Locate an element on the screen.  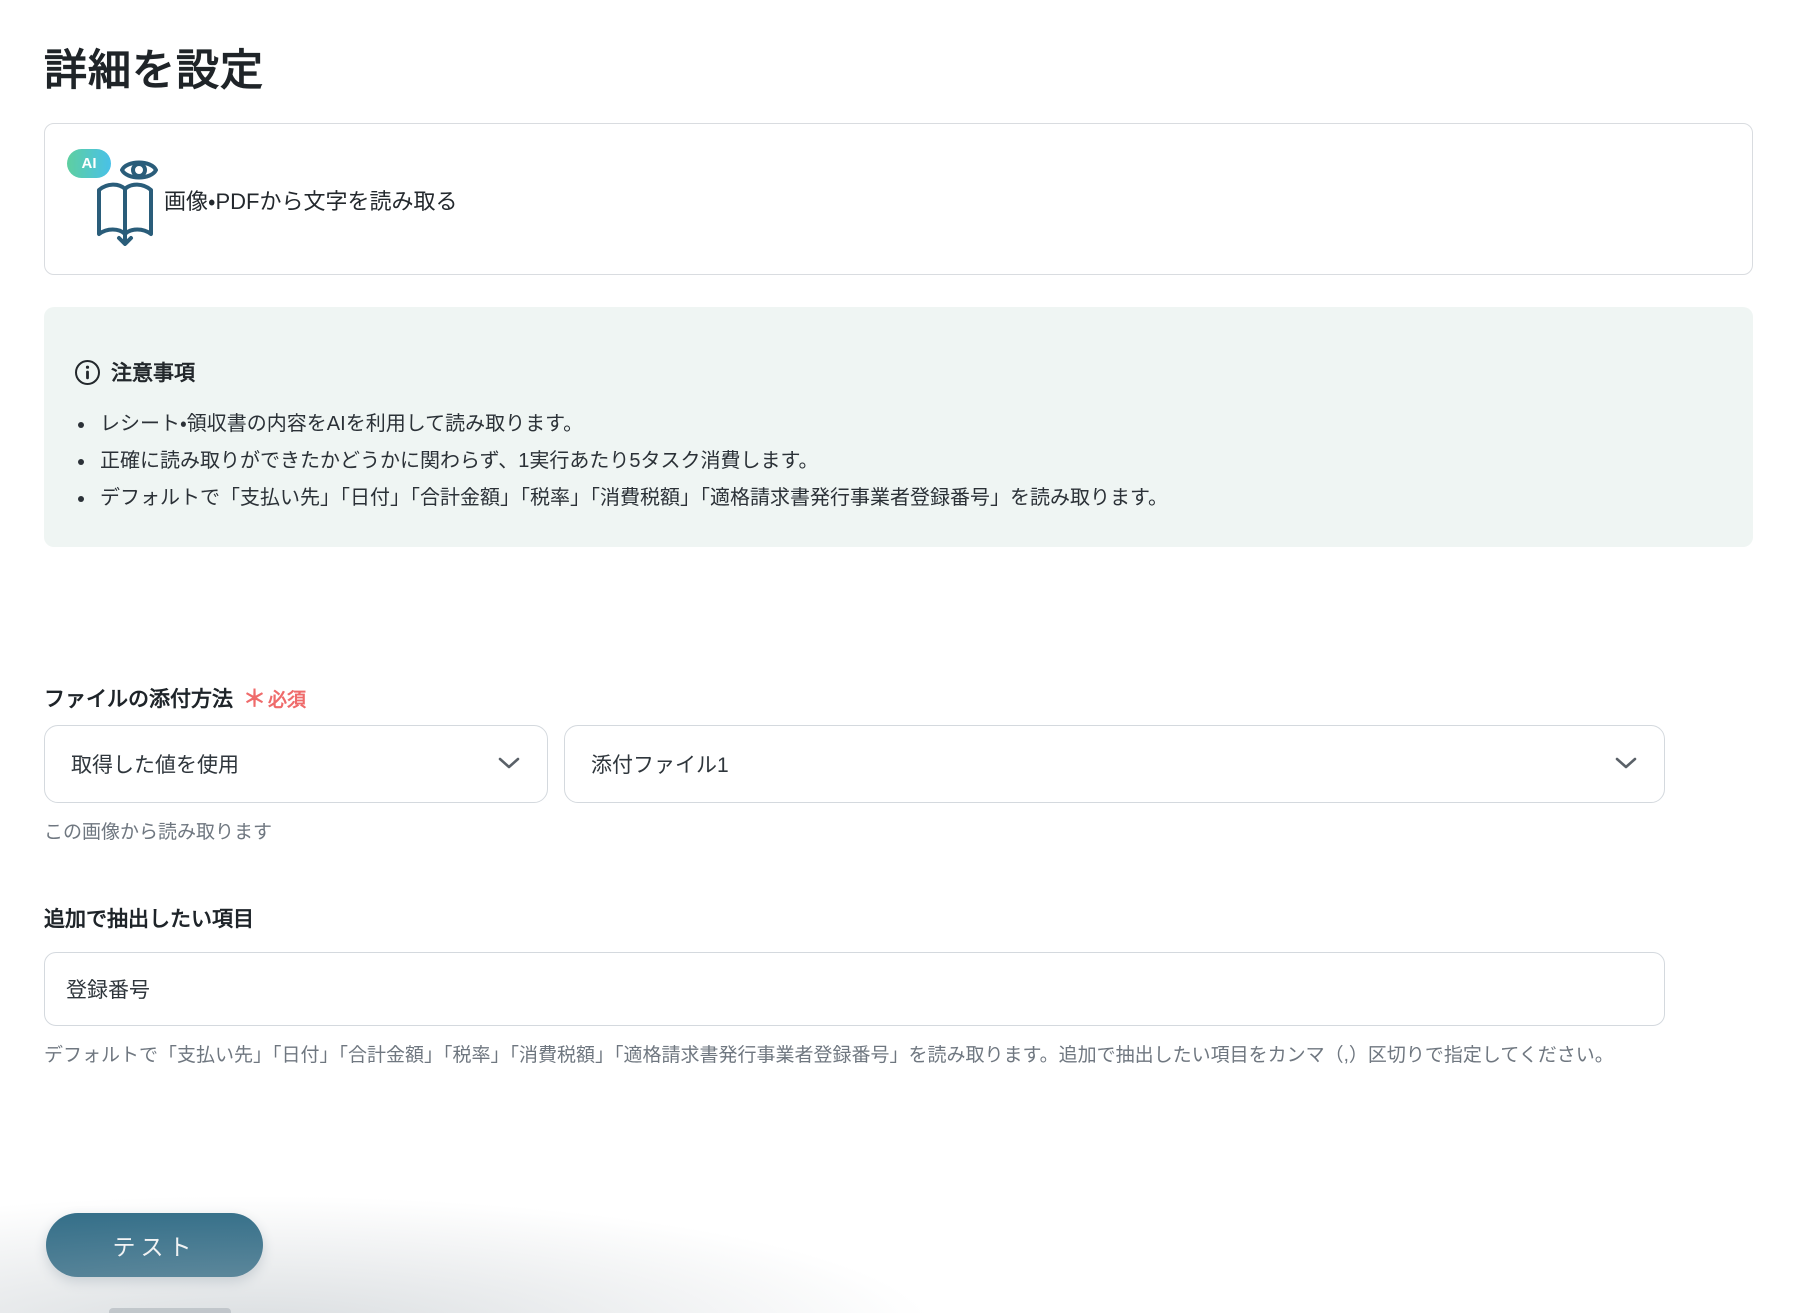
attachment-method-label-row: ファイルの添付方法 ＊ 必須 is located at coordinates (175, 696).